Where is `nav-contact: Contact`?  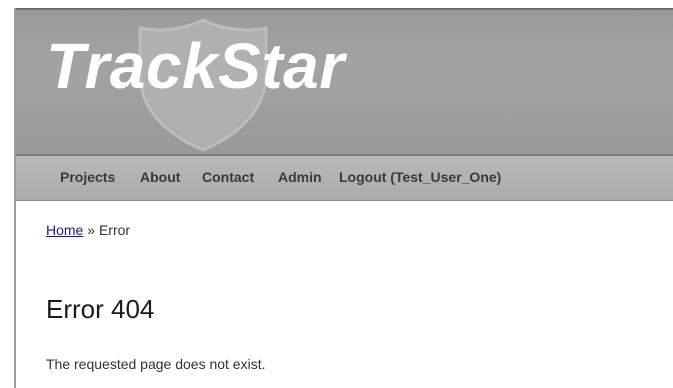
nav-contact: Contact is located at coordinates (228, 177).